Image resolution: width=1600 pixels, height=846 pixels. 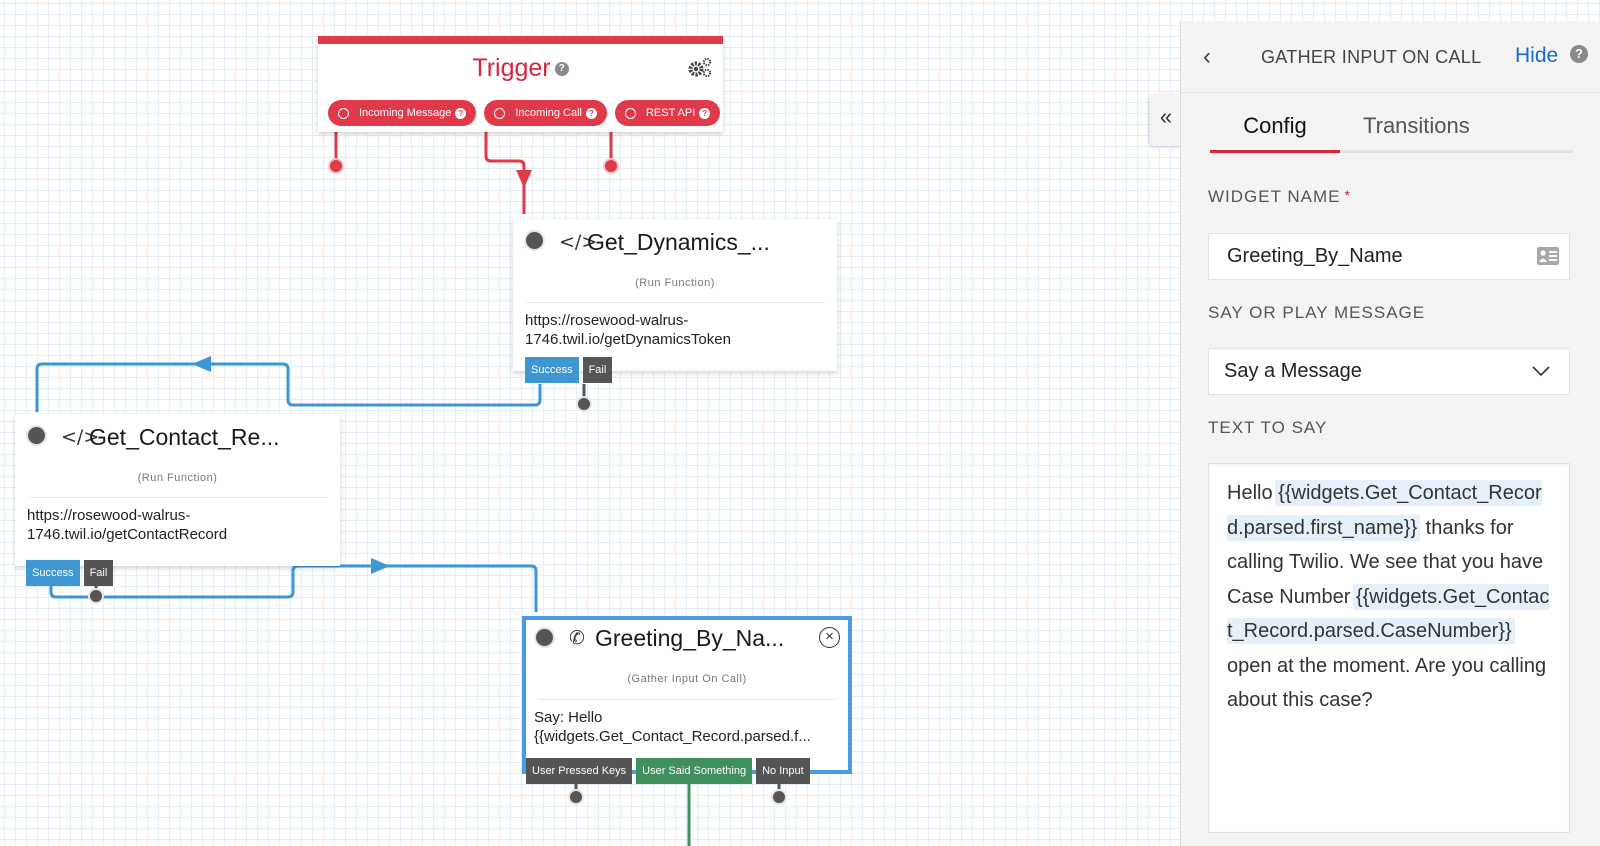 I want to click on widget-name-label: WIDGET NAME *, so click(x=1279, y=197).